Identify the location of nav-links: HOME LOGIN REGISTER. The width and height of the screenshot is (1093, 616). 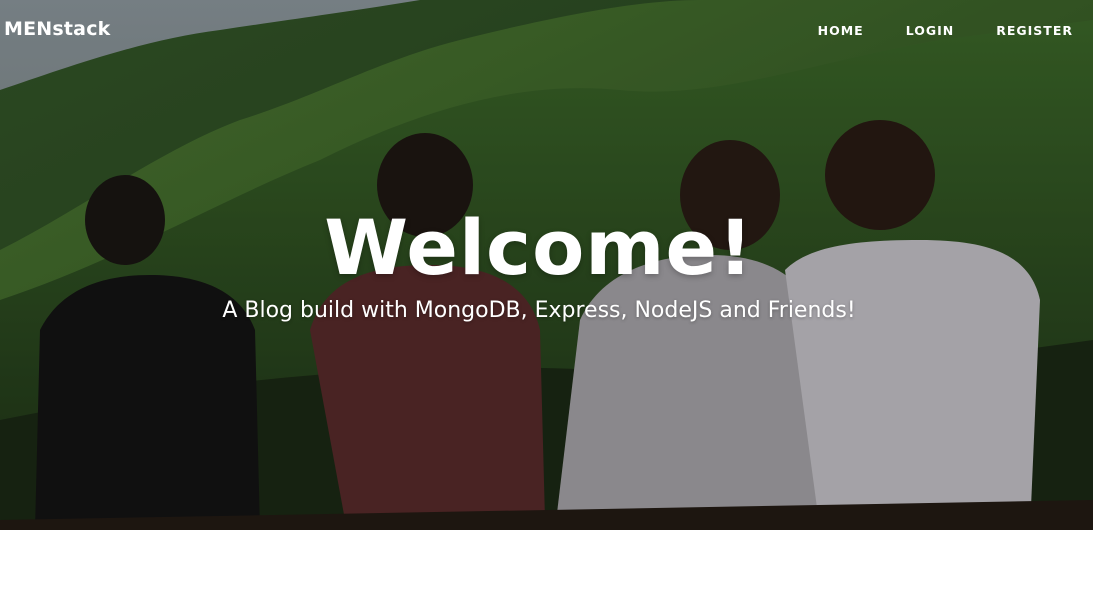
(945, 30).